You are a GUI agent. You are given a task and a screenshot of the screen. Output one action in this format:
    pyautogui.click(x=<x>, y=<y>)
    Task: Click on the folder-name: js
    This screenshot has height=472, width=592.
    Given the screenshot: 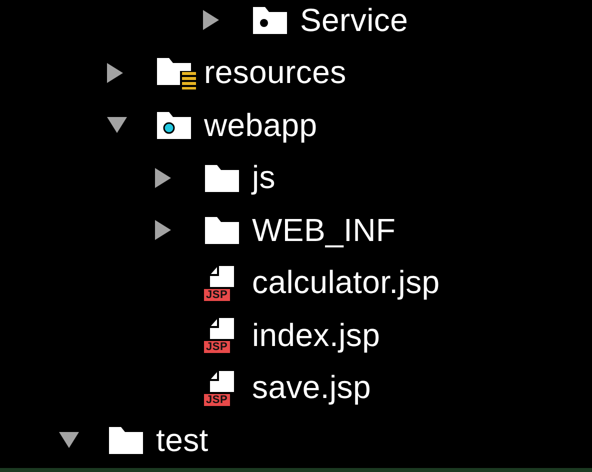 What is the action you would take?
    pyautogui.click(x=264, y=177)
    